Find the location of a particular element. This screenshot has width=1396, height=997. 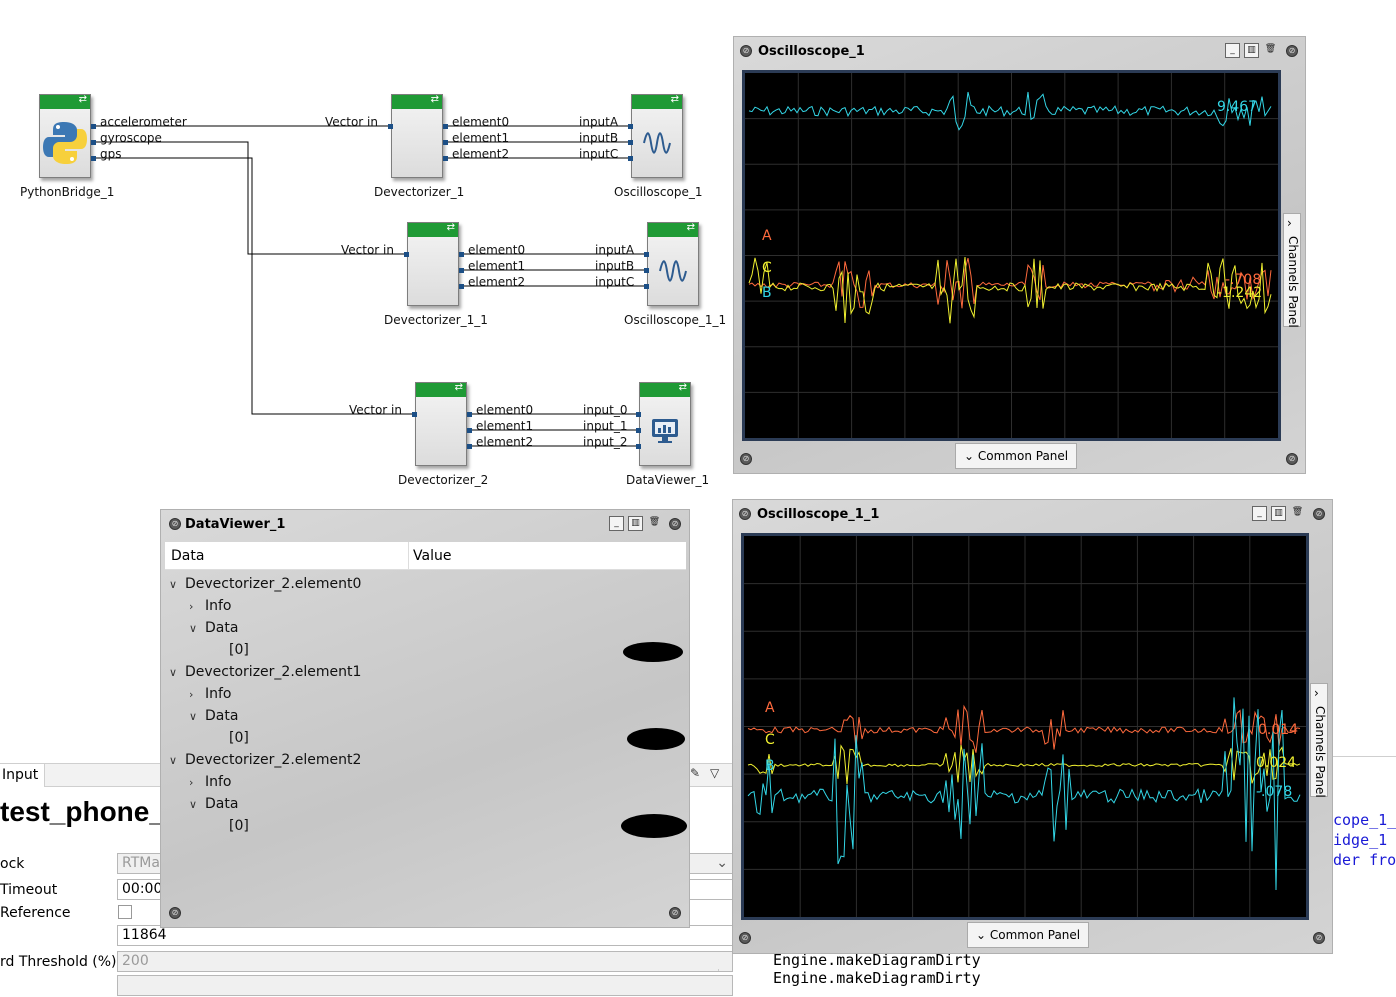

oscilloscope-plot: ACB9.467-.708-1.242 is located at coordinates (1011, 255).